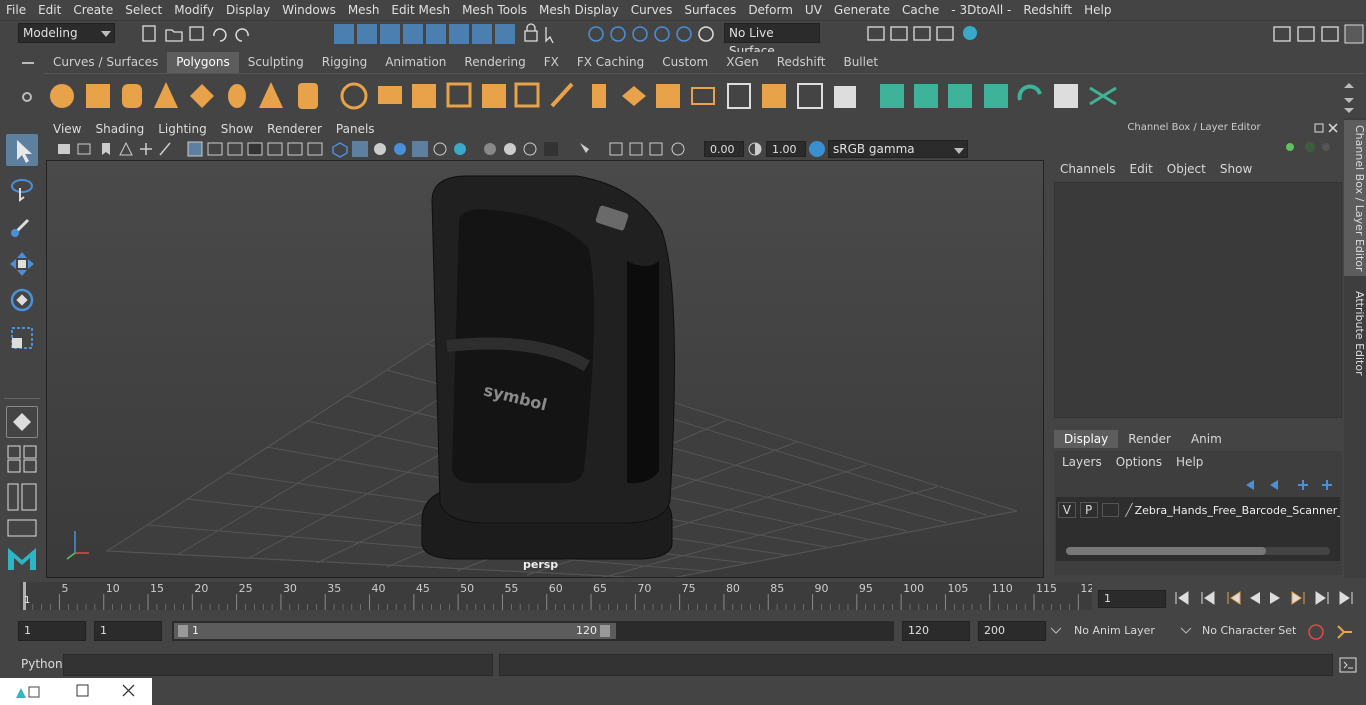 Image resolution: width=1366 pixels, height=705 pixels. I want to click on mode-selector: Modeling, so click(66, 33).